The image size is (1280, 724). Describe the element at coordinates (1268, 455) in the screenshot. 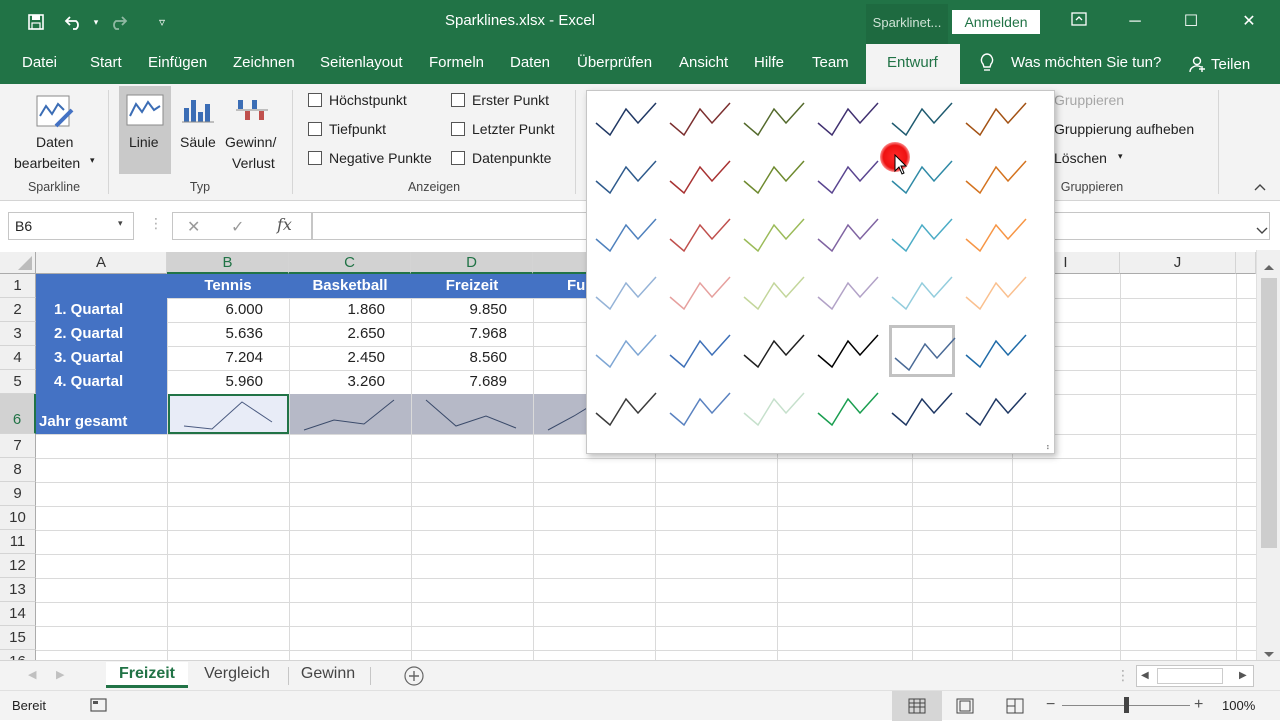

I see `vertical-scrollbar` at that location.